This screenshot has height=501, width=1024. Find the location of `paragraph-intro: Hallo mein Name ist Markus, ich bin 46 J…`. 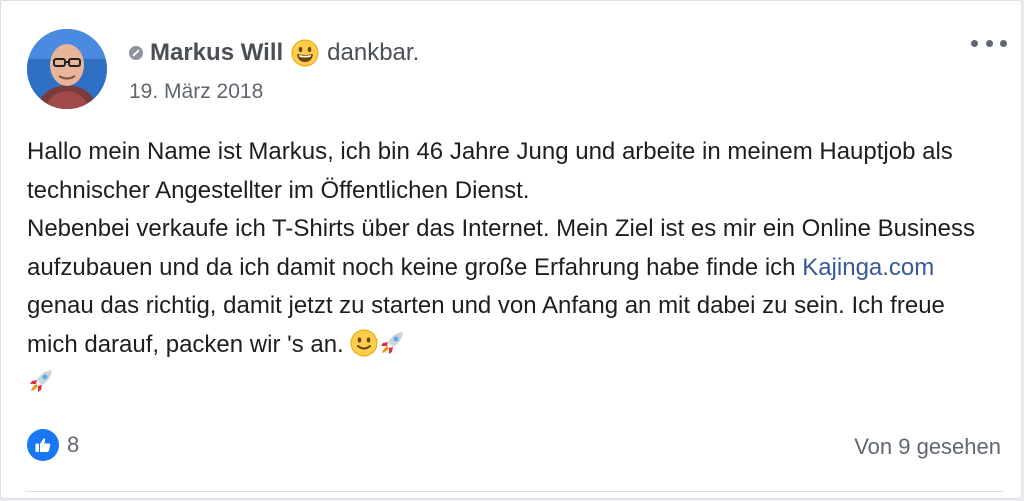

paragraph-intro: Hallo mein Name ist Markus, ich bin 46 J… is located at coordinates (490, 171).